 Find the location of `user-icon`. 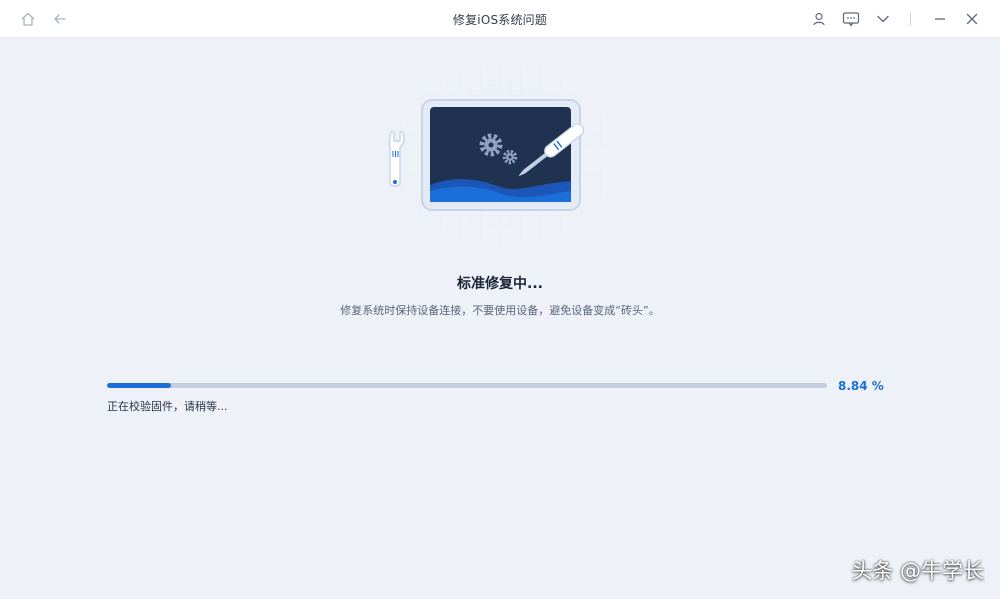

user-icon is located at coordinates (819, 19).